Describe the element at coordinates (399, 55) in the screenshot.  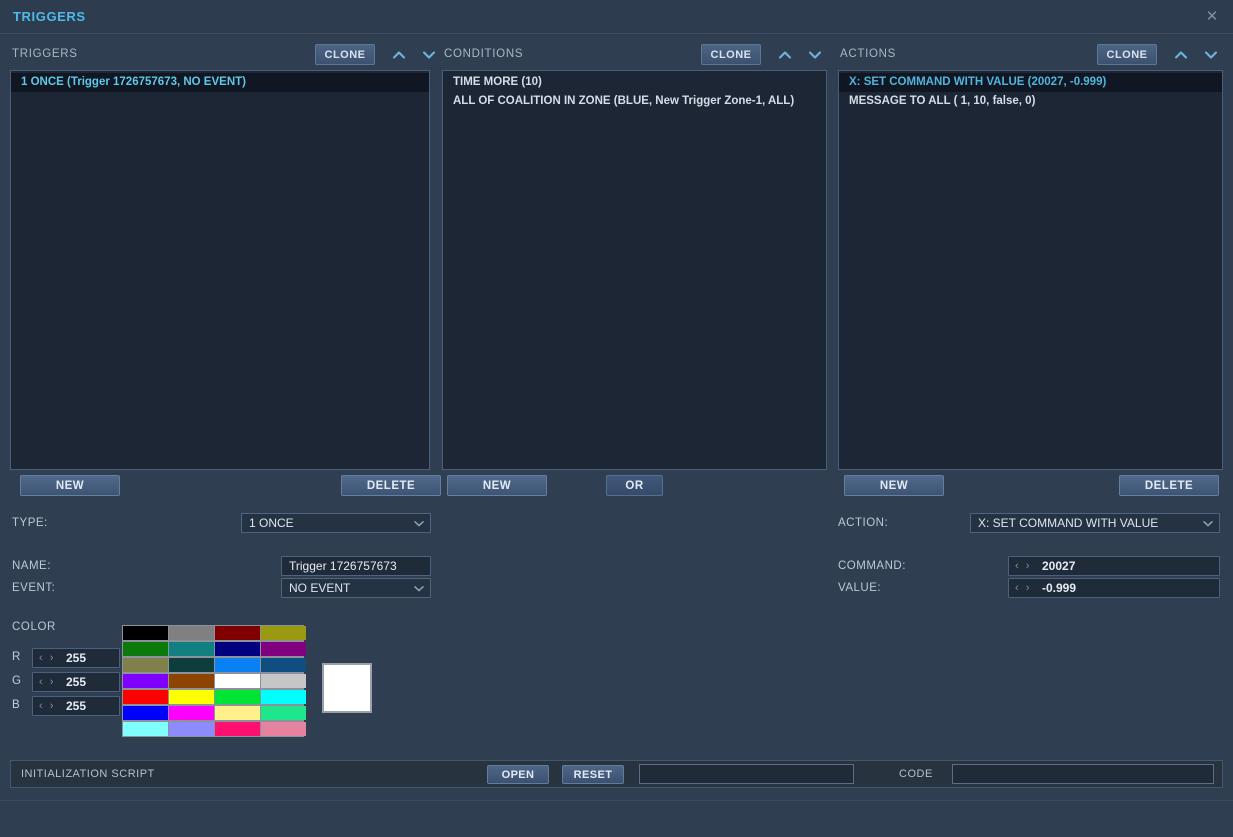
I see `triggers-move-up-icon` at that location.